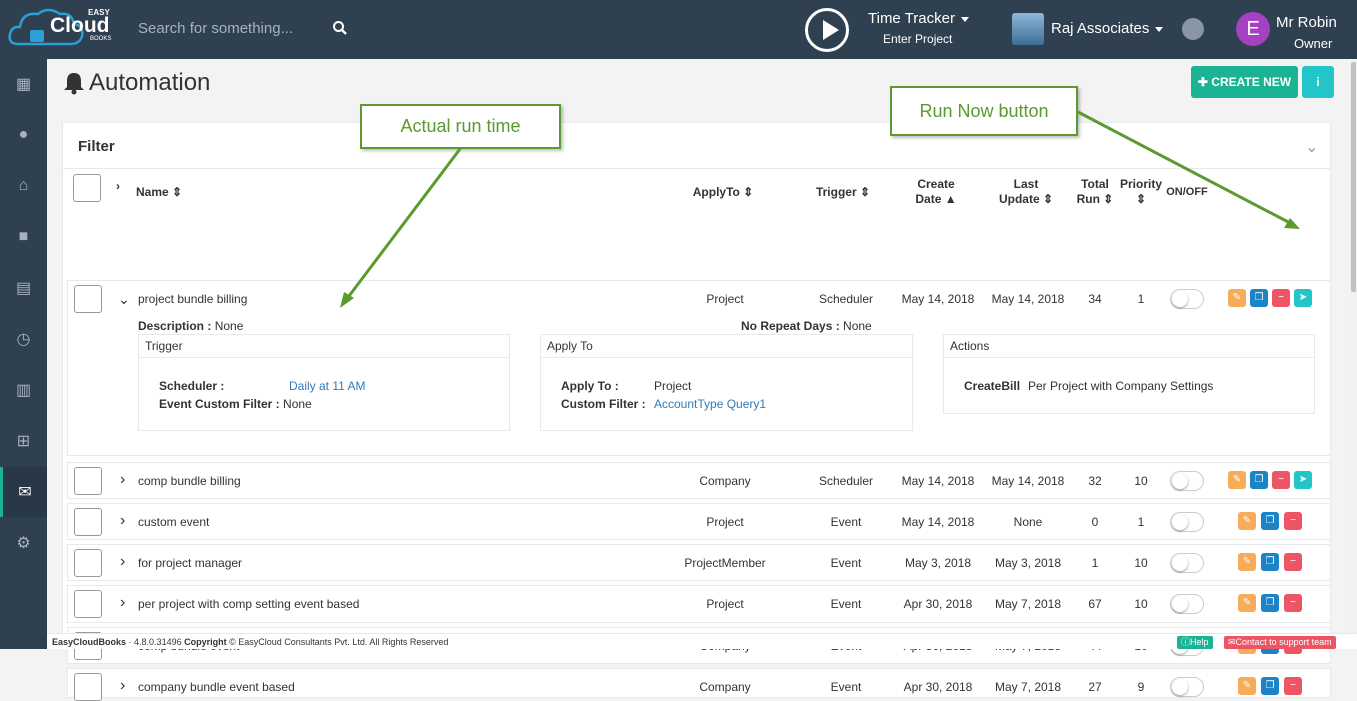 The image size is (1357, 701). I want to click on row-total-run: 0, so click(1095, 522).